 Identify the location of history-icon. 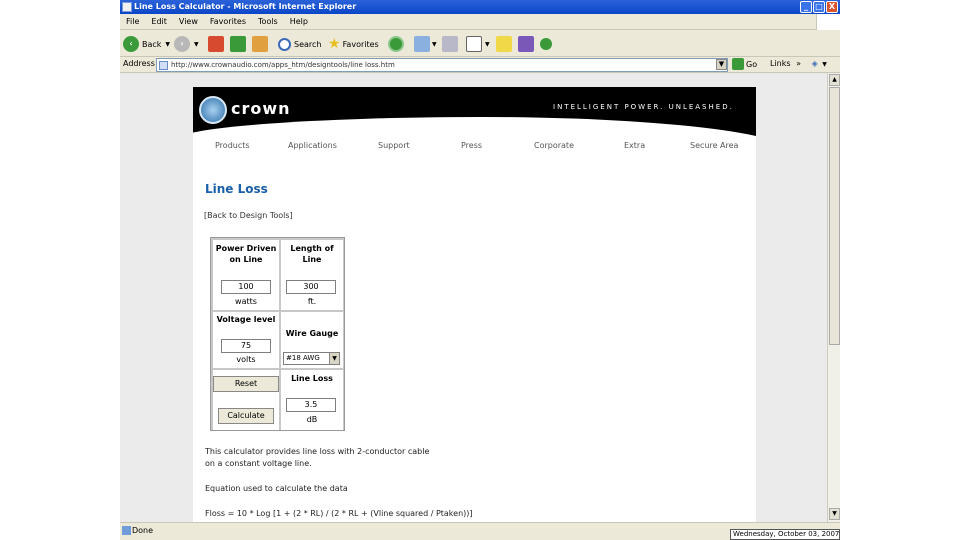
(396, 44).